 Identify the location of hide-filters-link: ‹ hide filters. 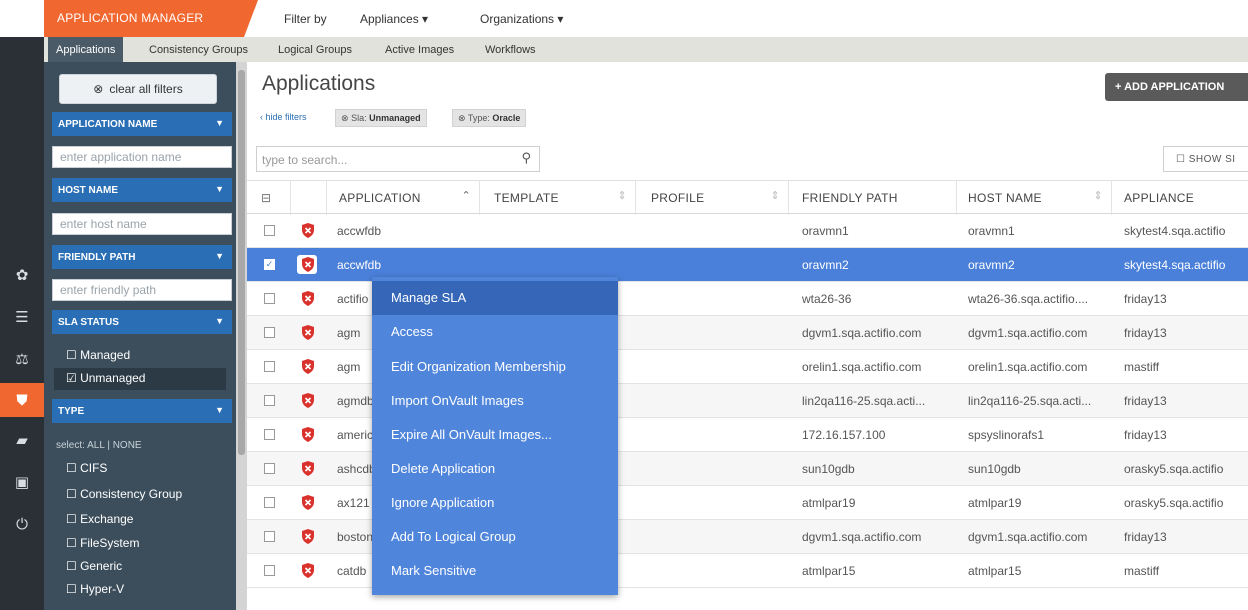
(283, 117).